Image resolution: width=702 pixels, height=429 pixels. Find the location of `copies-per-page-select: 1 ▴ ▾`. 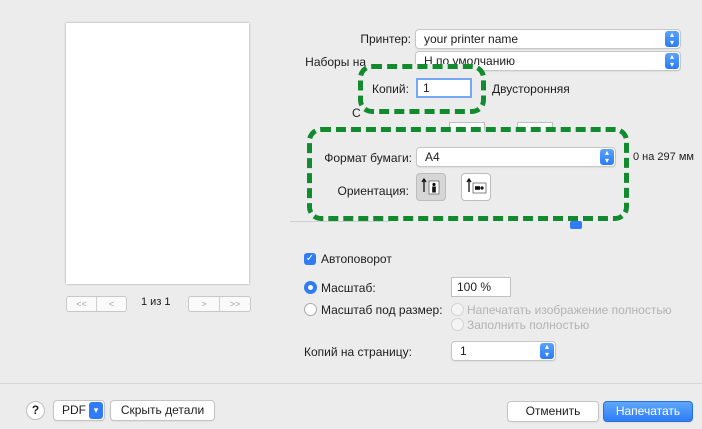

copies-per-page-select: 1 ▴ ▾ is located at coordinates (503, 351).